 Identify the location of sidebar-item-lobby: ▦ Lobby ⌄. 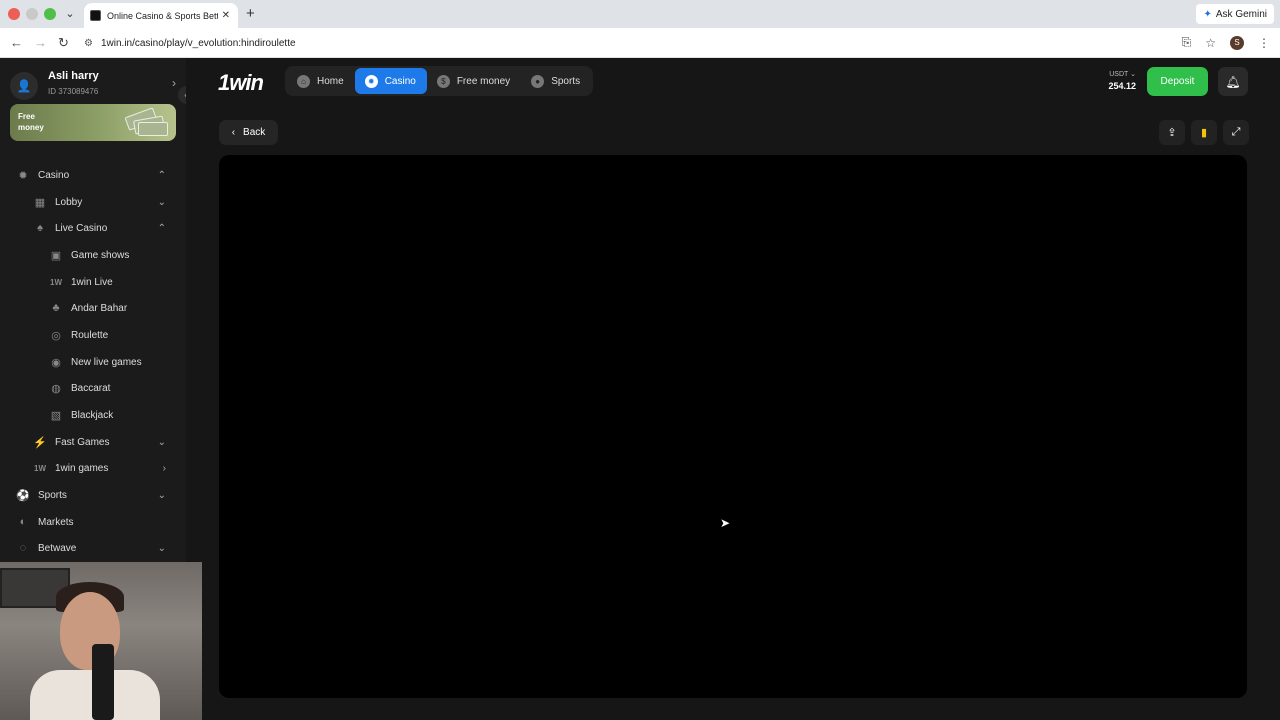
(93, 202).